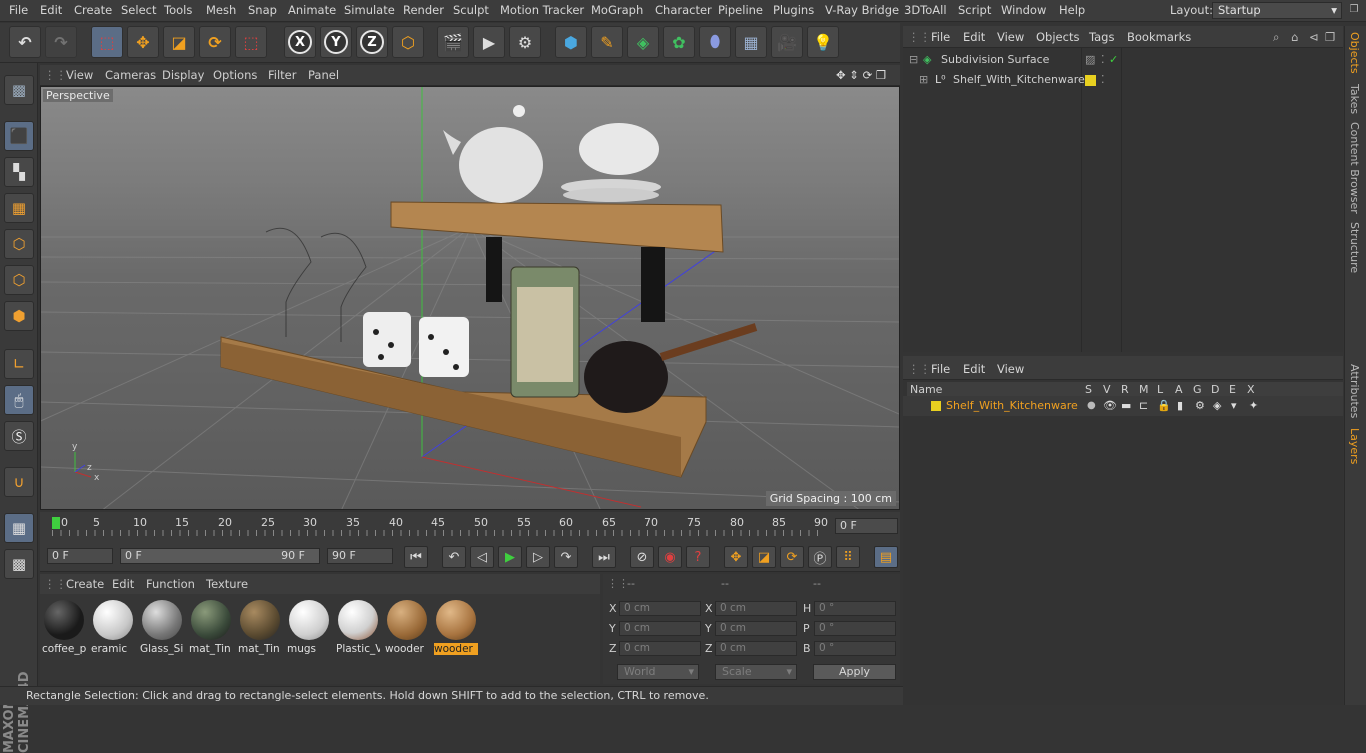 The image size is (1366, 753). I want to click on rotation-b-field: 0 °, so click(855, 648).